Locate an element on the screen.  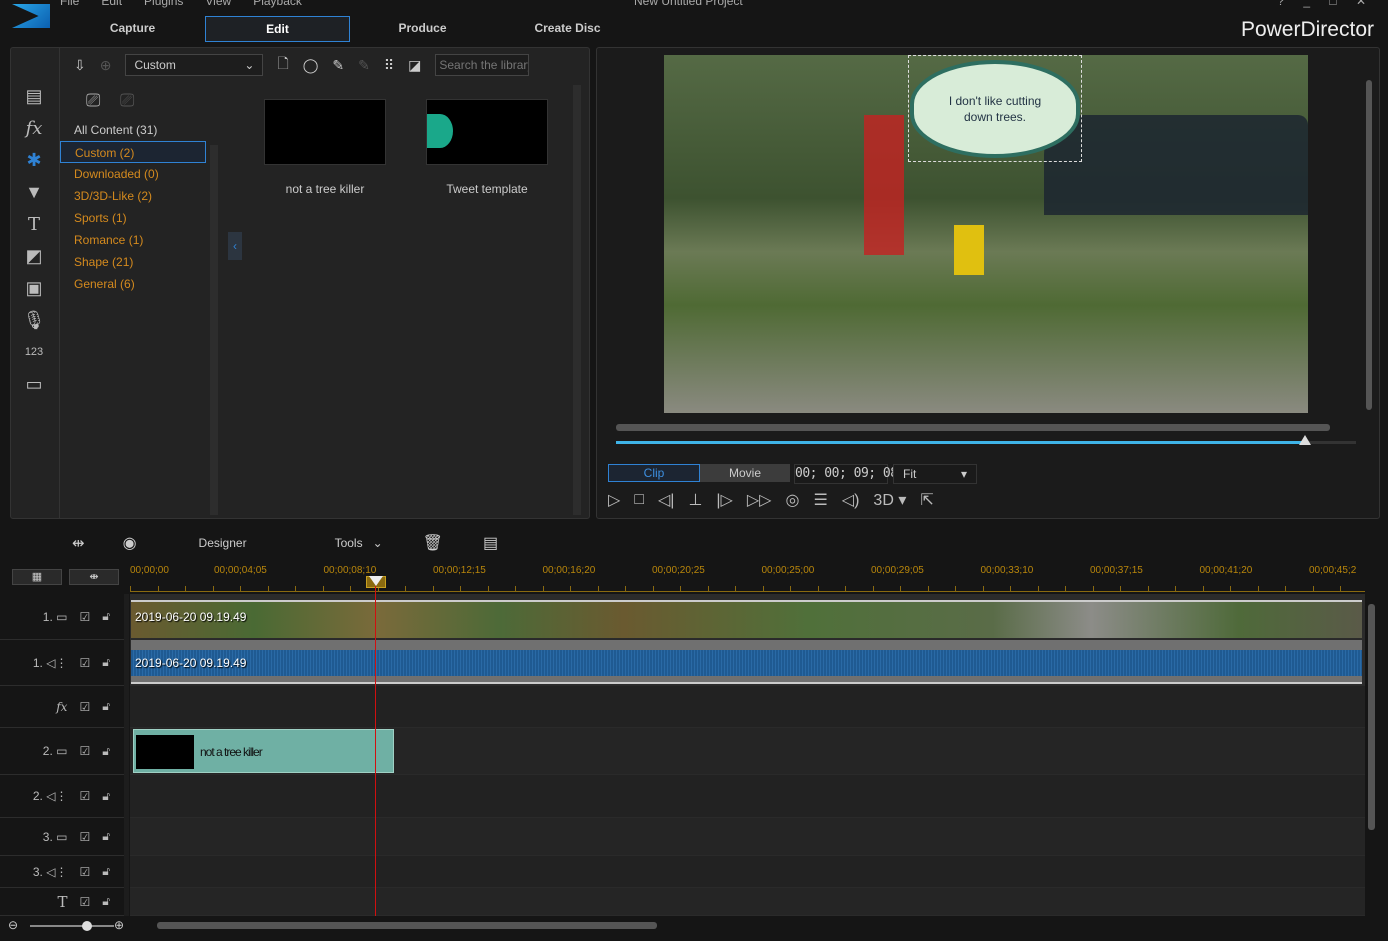
previous-frame-icon: ◁| is located at coordinates (666, 500).